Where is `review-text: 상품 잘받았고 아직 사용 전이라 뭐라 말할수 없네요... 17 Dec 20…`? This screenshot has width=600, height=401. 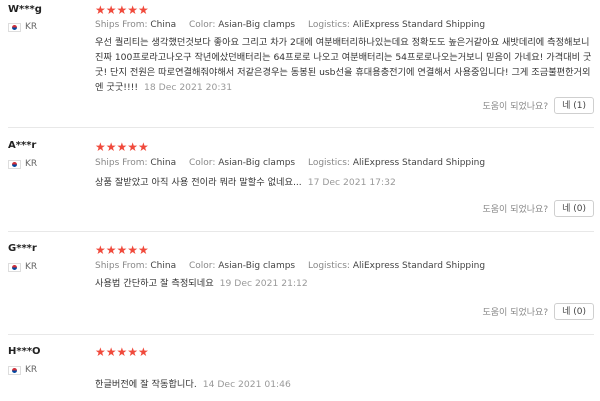 review-text: 상품 잘받았고 아직 사용 전이라 뭐라 말할수 없네요... 17 Dec 20… is located at coordinates (343, 182).